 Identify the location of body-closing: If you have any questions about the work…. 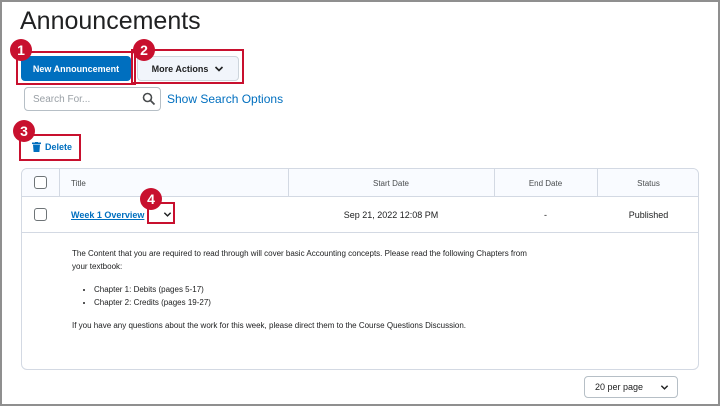
(269, 325).